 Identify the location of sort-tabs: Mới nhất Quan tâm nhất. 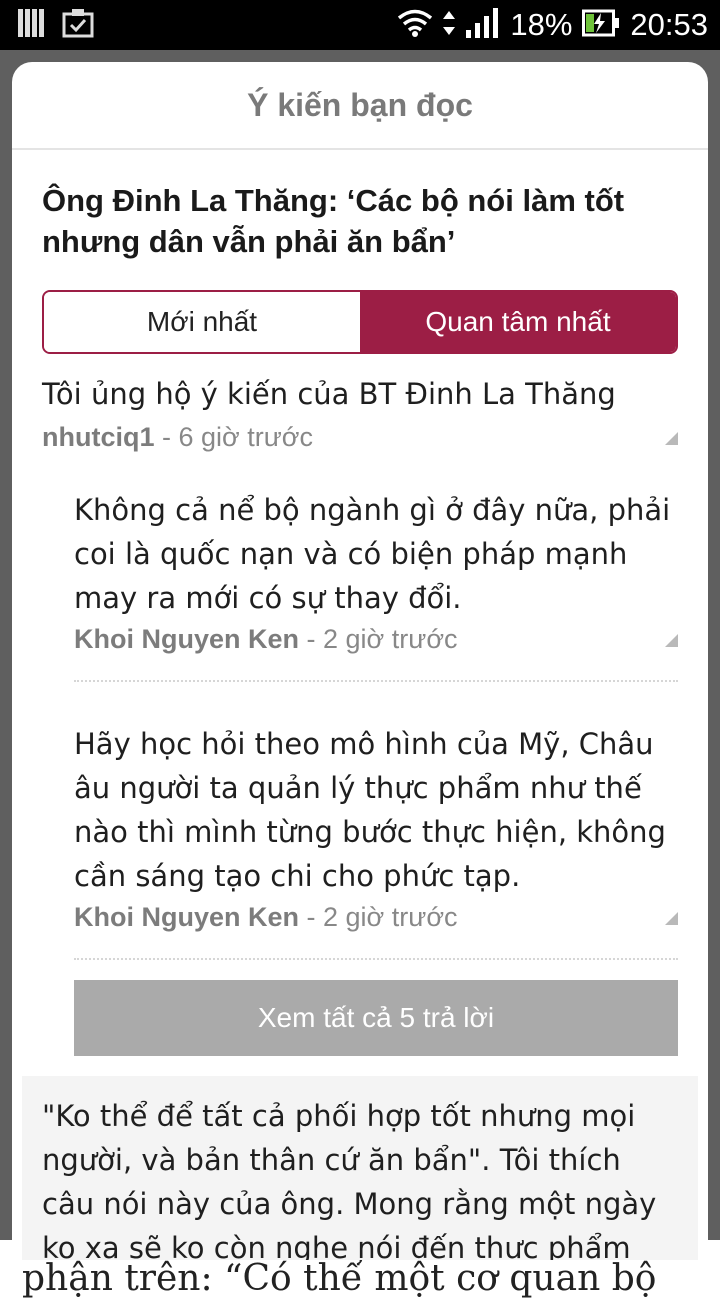
(360, 322).